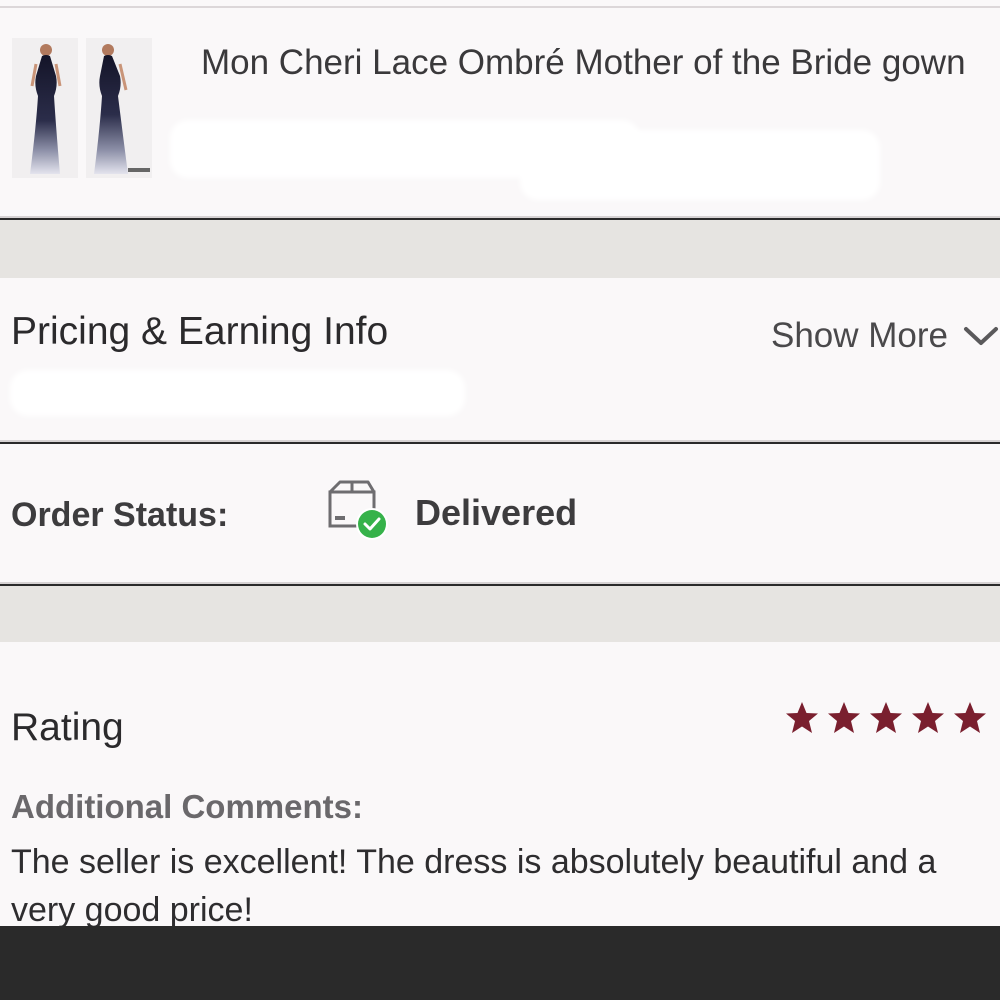 This screenshot has width=1000, height=1000. What do you see at coordinates (500, 963) in the screenshot?
I see `bottom-bar` at bounding box center [500, 963].